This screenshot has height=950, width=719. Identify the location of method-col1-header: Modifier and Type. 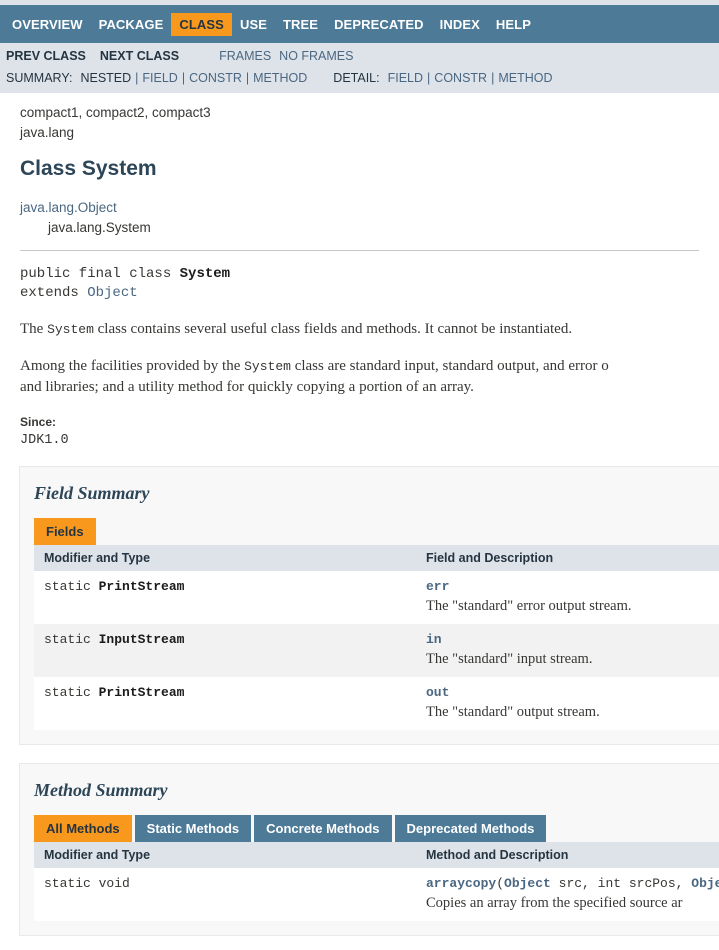
(225, 855).